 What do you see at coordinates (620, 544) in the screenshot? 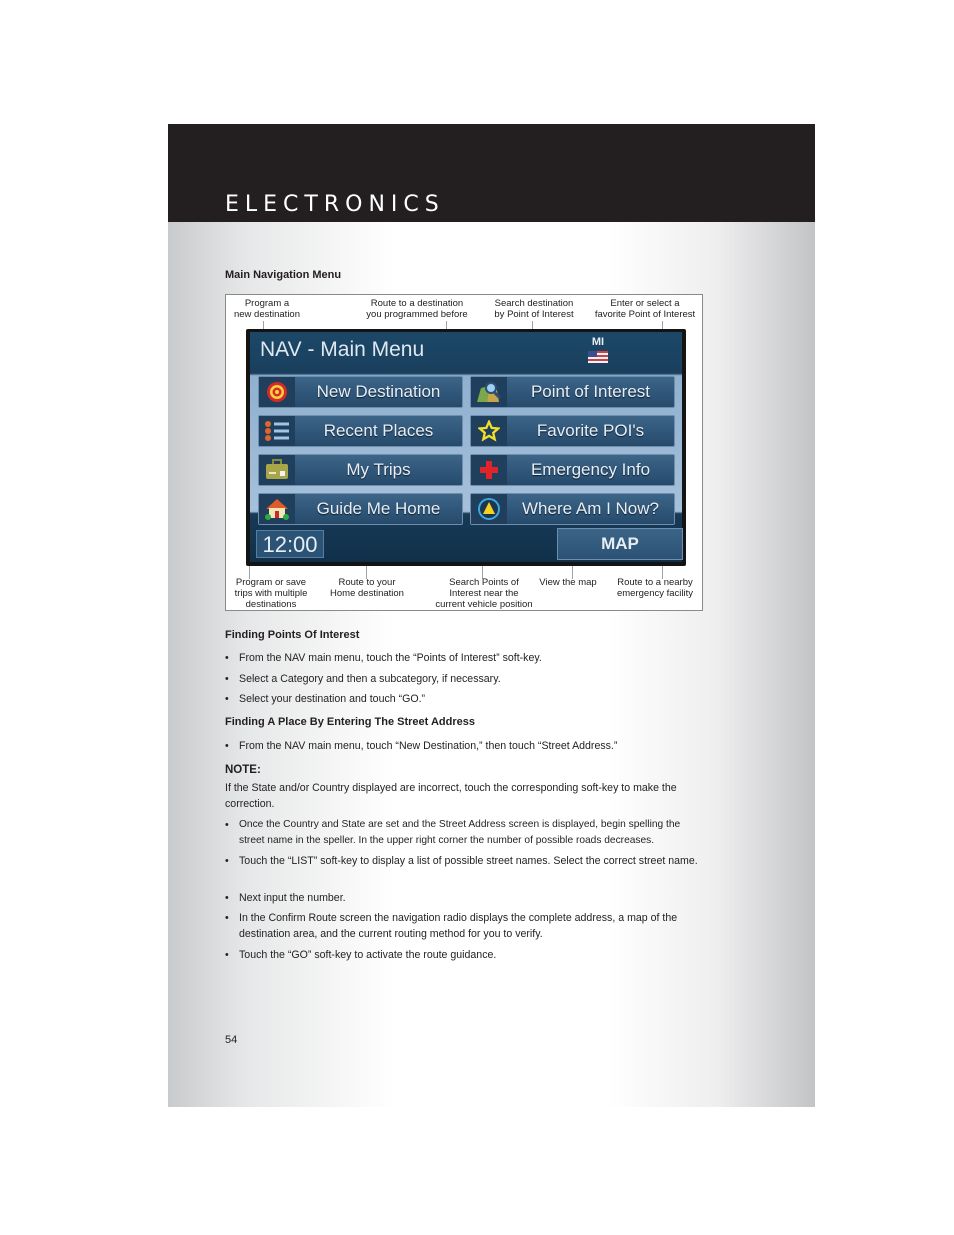
I see `map-button: MAP` at bounding box center [620, 544].